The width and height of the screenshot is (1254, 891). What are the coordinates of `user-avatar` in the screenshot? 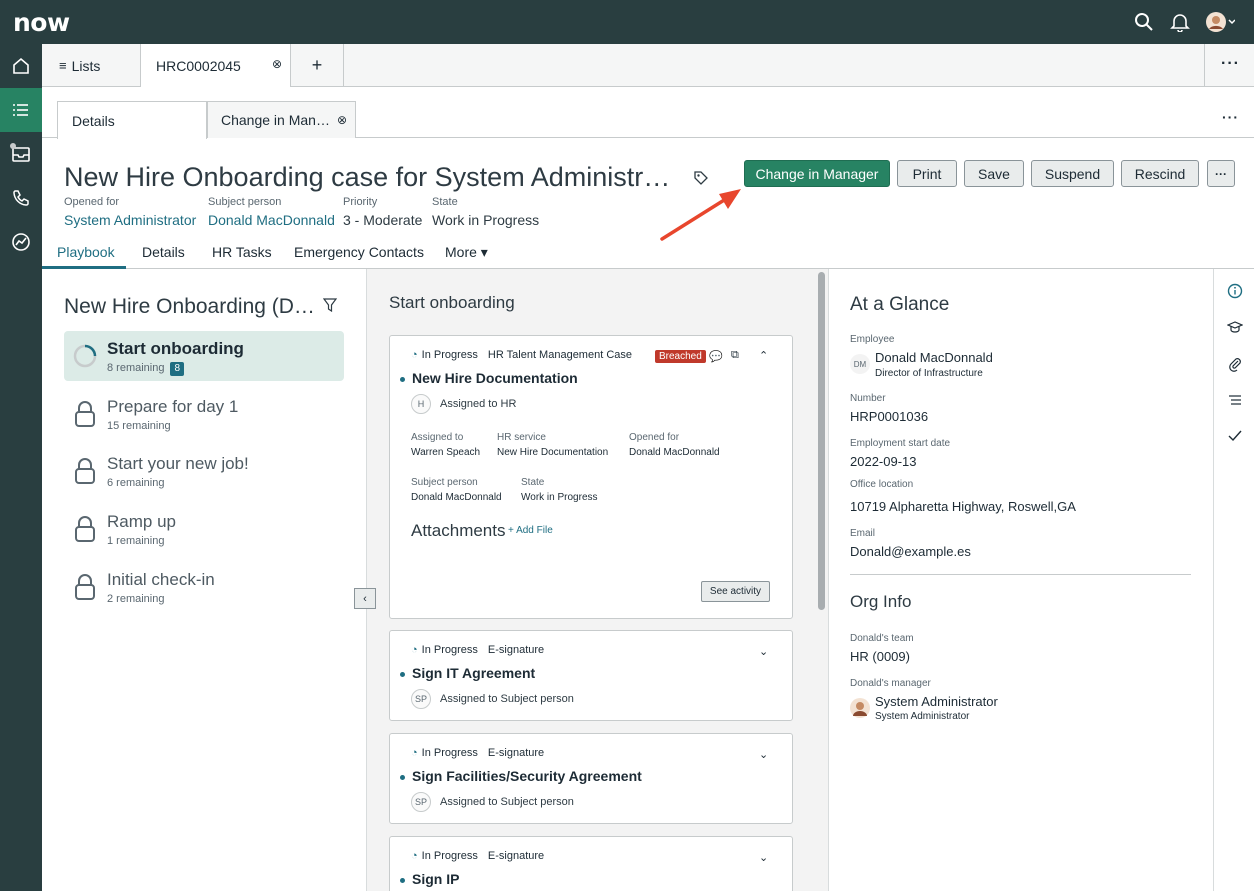 It's located at (1220, 22).